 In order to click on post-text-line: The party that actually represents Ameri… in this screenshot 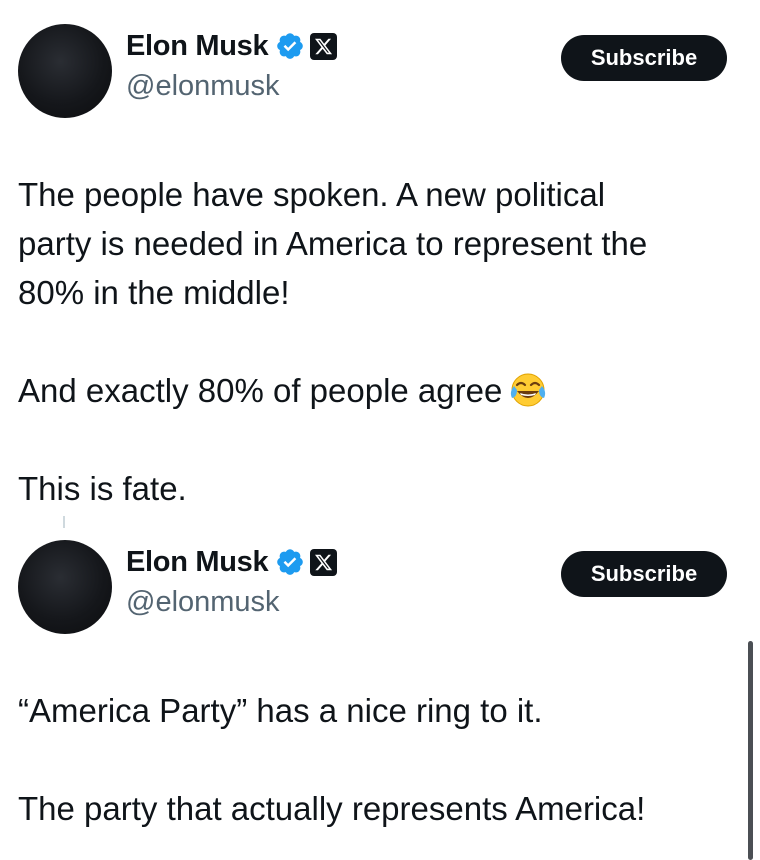, I will do `click(332, 808)`.